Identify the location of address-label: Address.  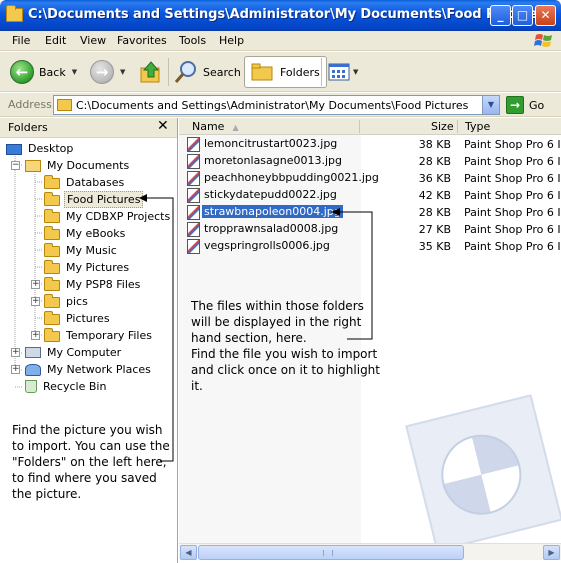
(30, 104).